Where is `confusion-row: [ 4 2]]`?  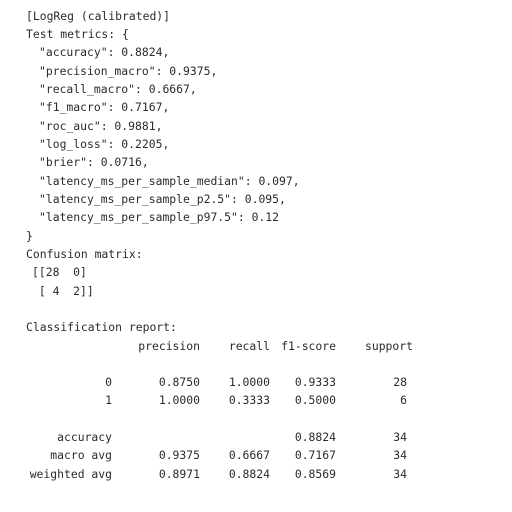 confusion-row: [ 4 2]] is located at coordinates (63, 291).